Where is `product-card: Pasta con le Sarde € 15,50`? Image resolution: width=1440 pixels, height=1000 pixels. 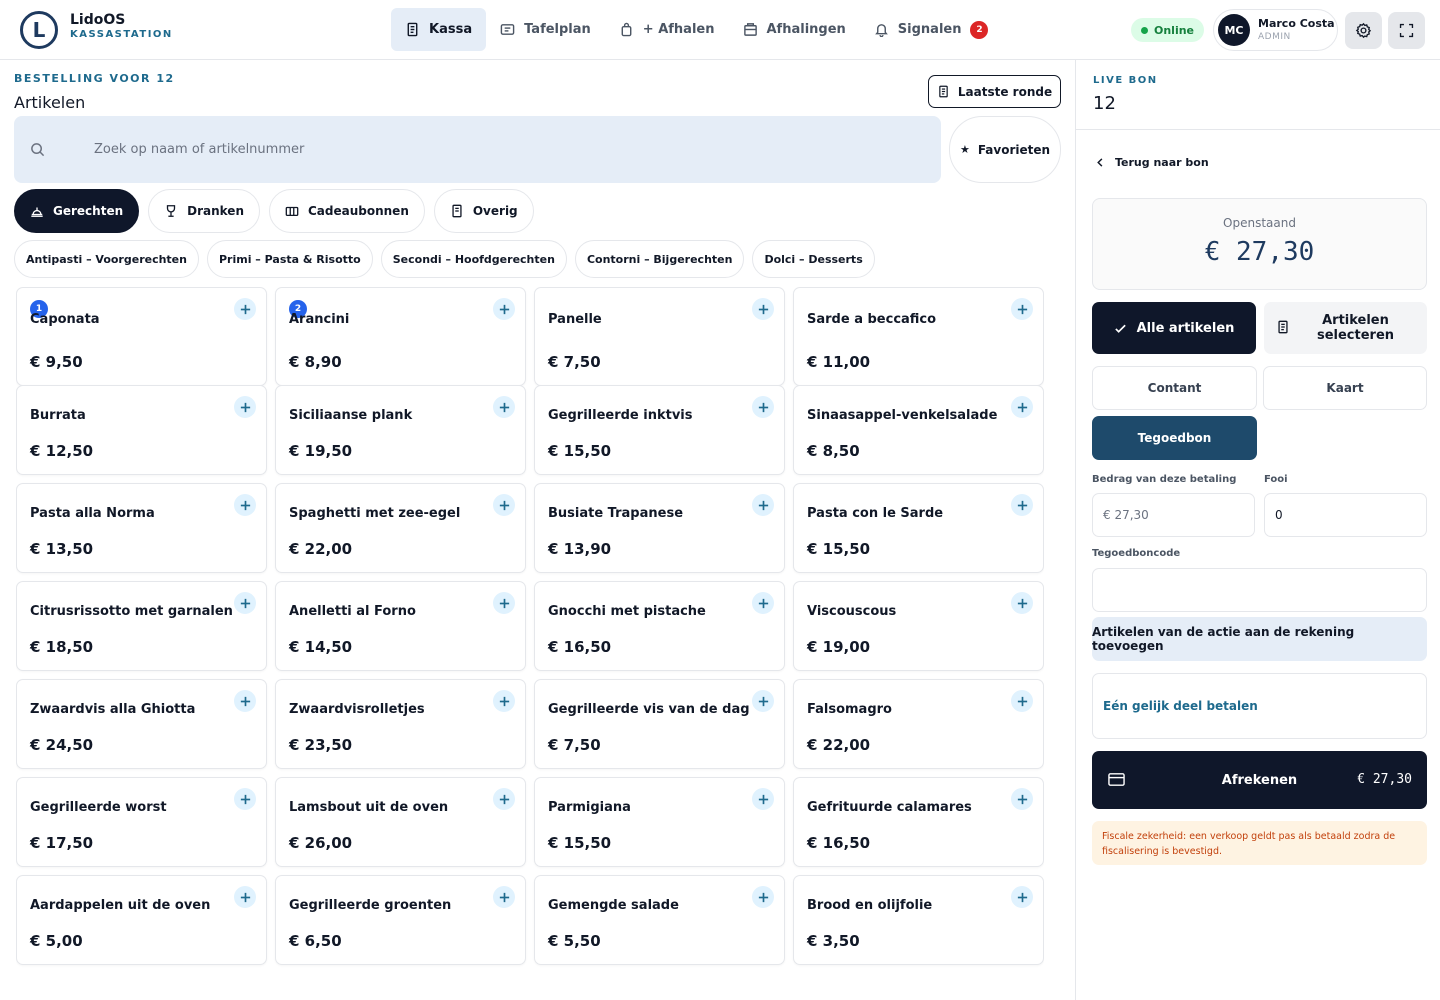 product-card: Pasta con le Sarde € 15,50 is located at coordinates (918, 528).